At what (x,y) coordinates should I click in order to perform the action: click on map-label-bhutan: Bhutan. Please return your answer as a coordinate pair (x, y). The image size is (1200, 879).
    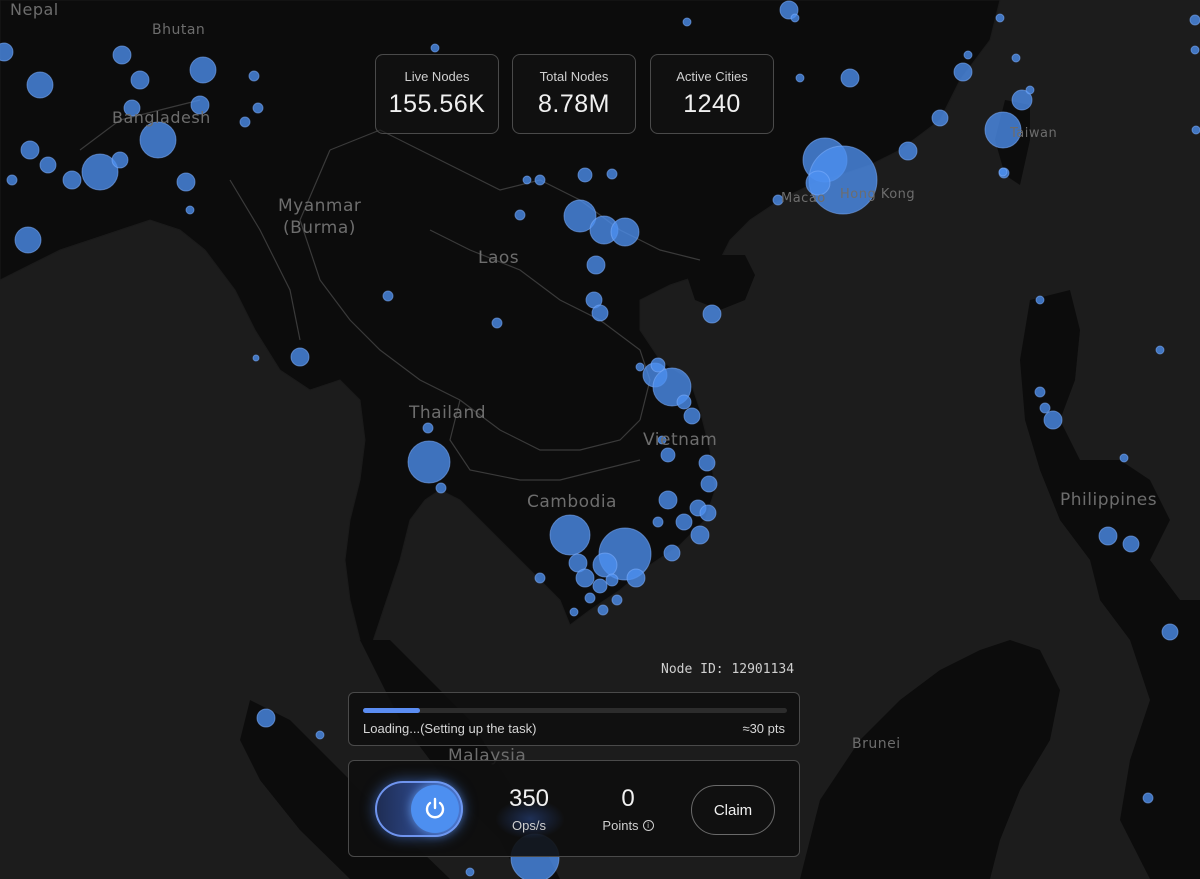
    Looking at the image, I should click on (179, 30).